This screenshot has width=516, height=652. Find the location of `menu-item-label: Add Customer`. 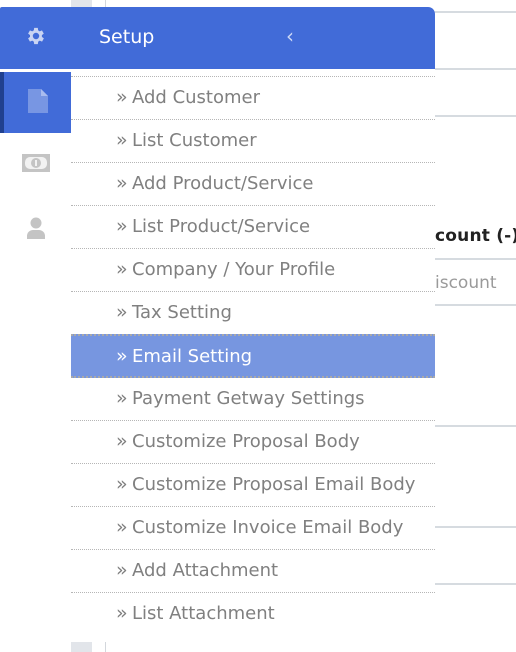

menu-item-label: Add Customer is located at coordinates (196, 97).